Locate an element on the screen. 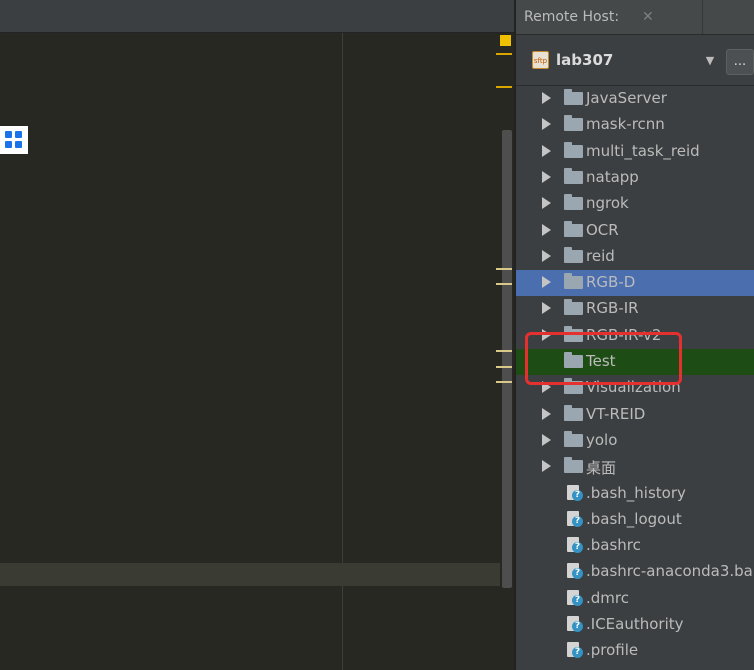 Image resolution: width=754 pixels, height=670 pixels. tree-file-row: .bashrc-anaconda3.bak is located at coordinates (635, 572).